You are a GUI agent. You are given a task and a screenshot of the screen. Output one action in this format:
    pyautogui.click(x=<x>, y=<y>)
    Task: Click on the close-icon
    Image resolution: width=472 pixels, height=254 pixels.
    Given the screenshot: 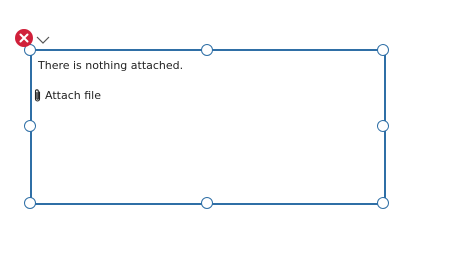 What is the action you would take?
    pyautogui.click(x=24, y=38)
    